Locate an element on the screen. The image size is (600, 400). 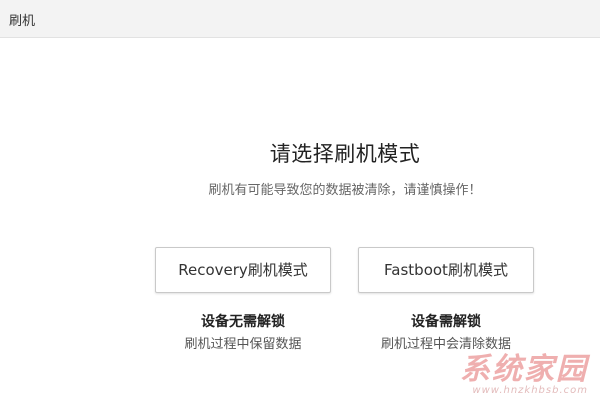
window-title: 刷机 is located at coordinates (22, 21).